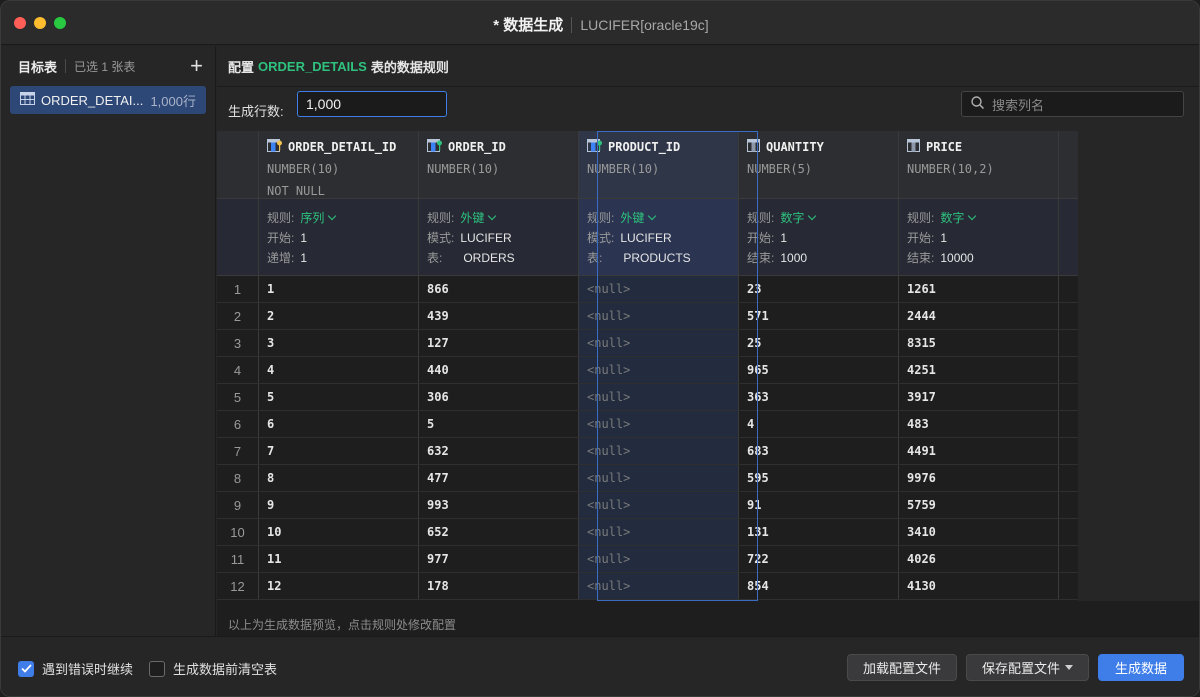  What do you see at coordinates (819, 370) in the screenshot?
I see `table-cell: 965` at bounding box center [819, 370].